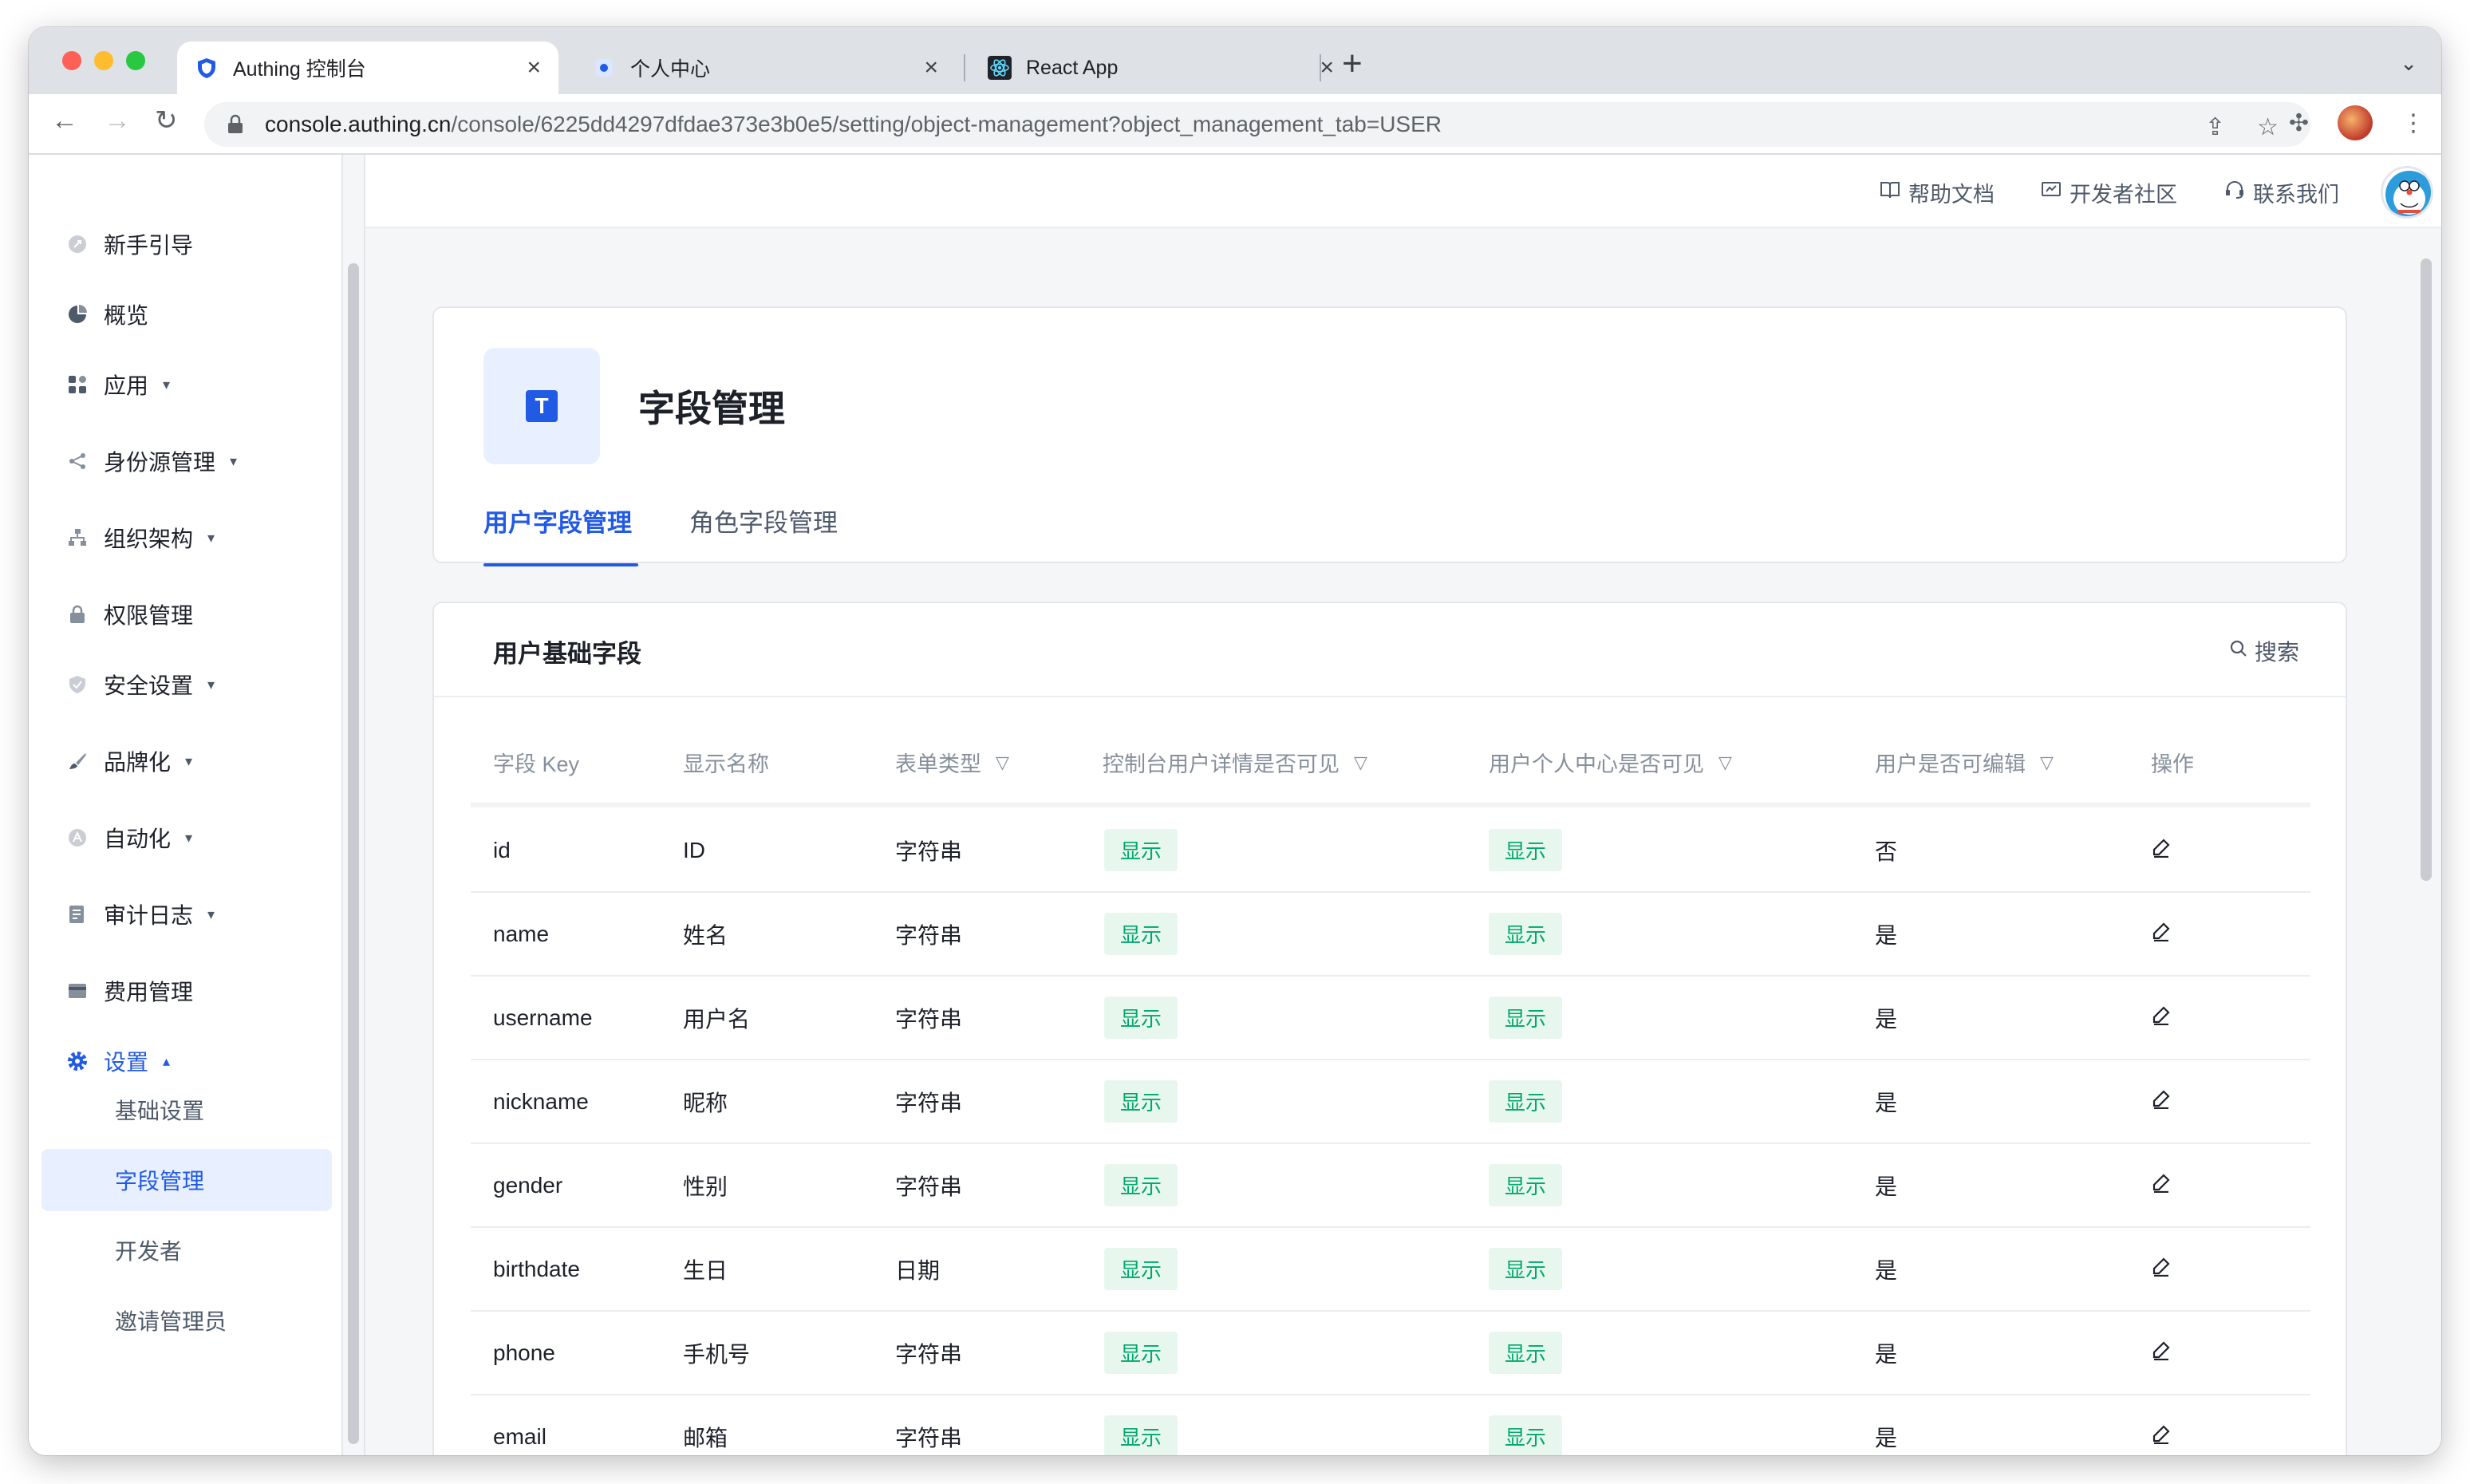 The image size is (2470, 1484). I want to click on contact-us-link: 联系我们, so click(2282, 192).